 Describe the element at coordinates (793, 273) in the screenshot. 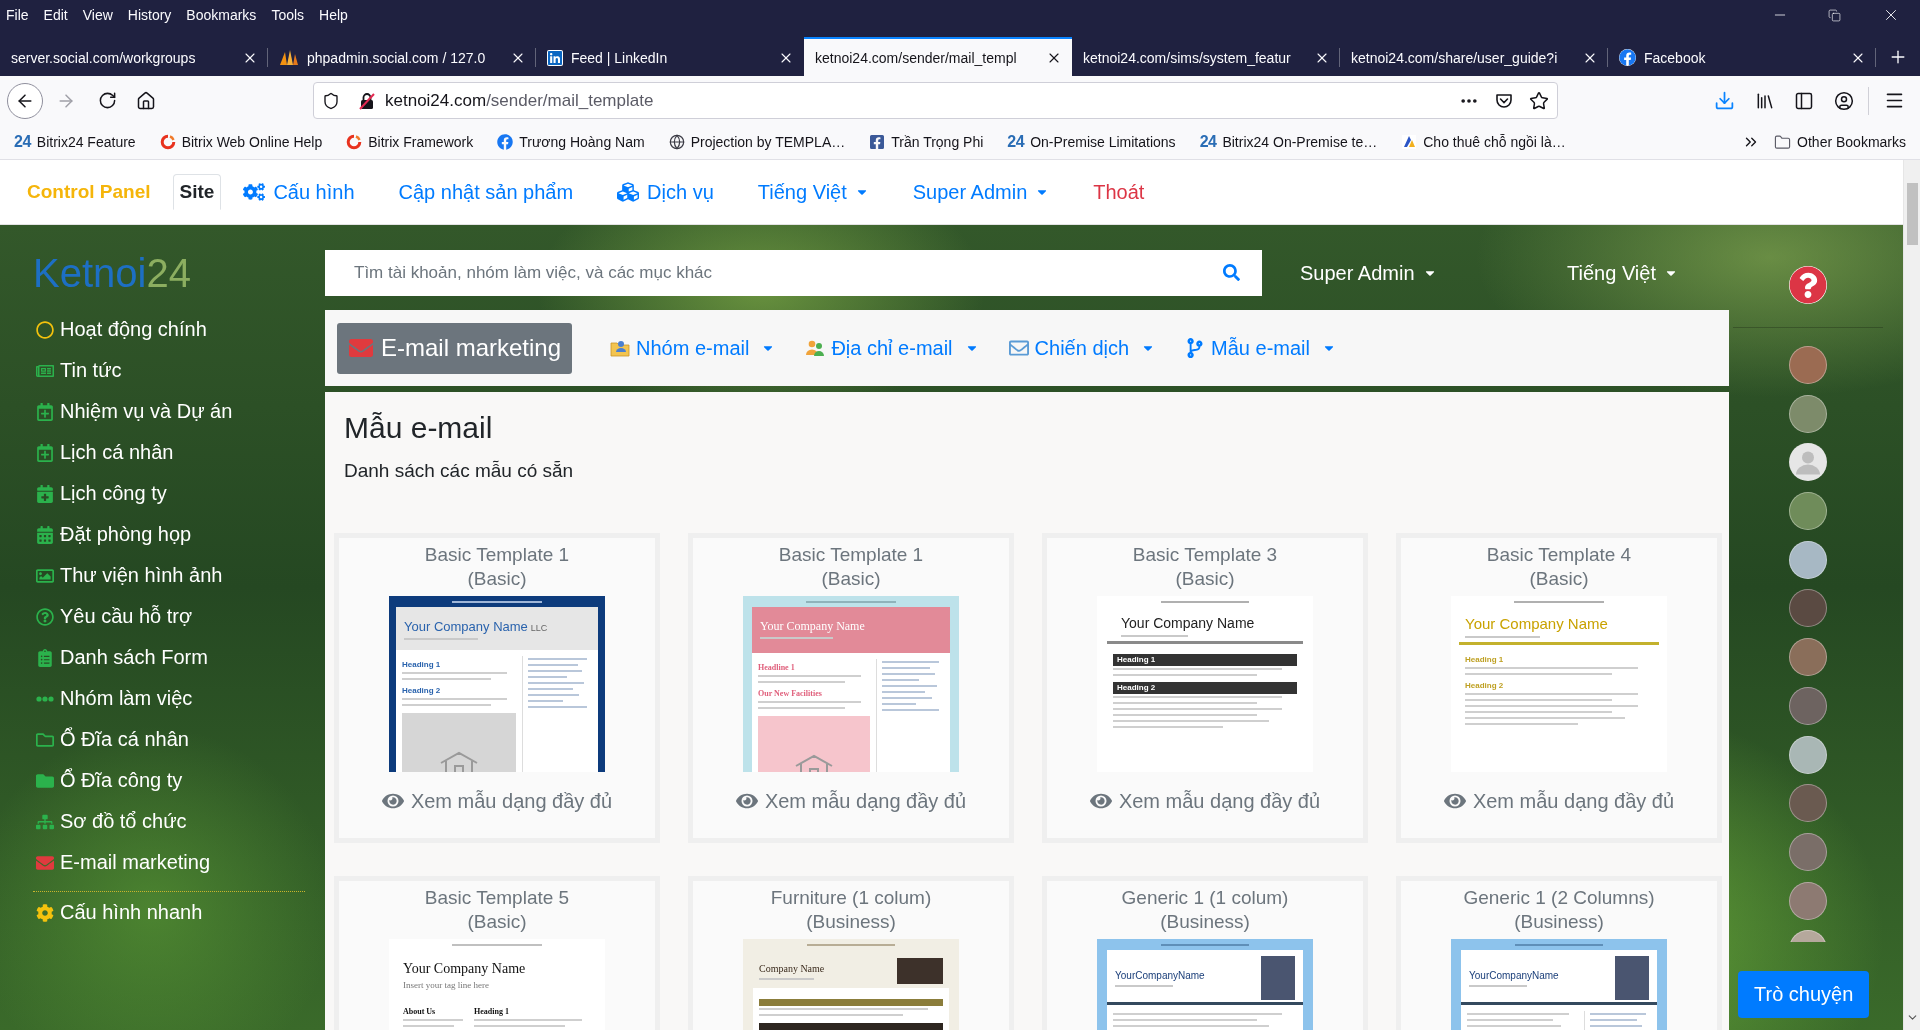

I see `search-field: Tìm tài khoản, nhóm làm việc, và các mục khác` at that location.